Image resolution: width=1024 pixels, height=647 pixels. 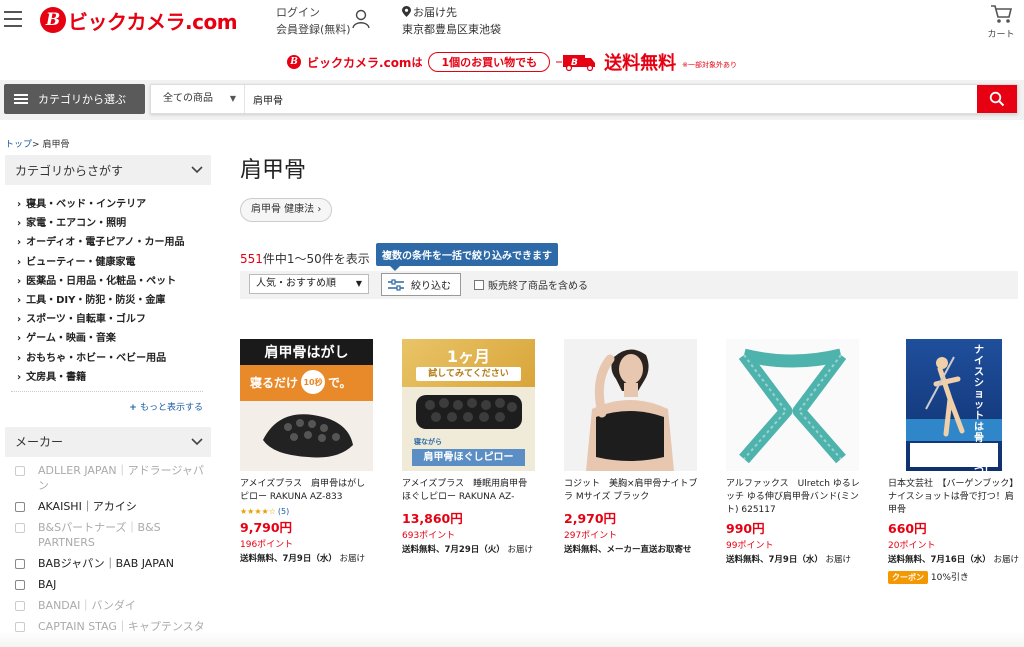 I want to click on search-box: 全ての商品 ▼, so click(x=584, y=99).